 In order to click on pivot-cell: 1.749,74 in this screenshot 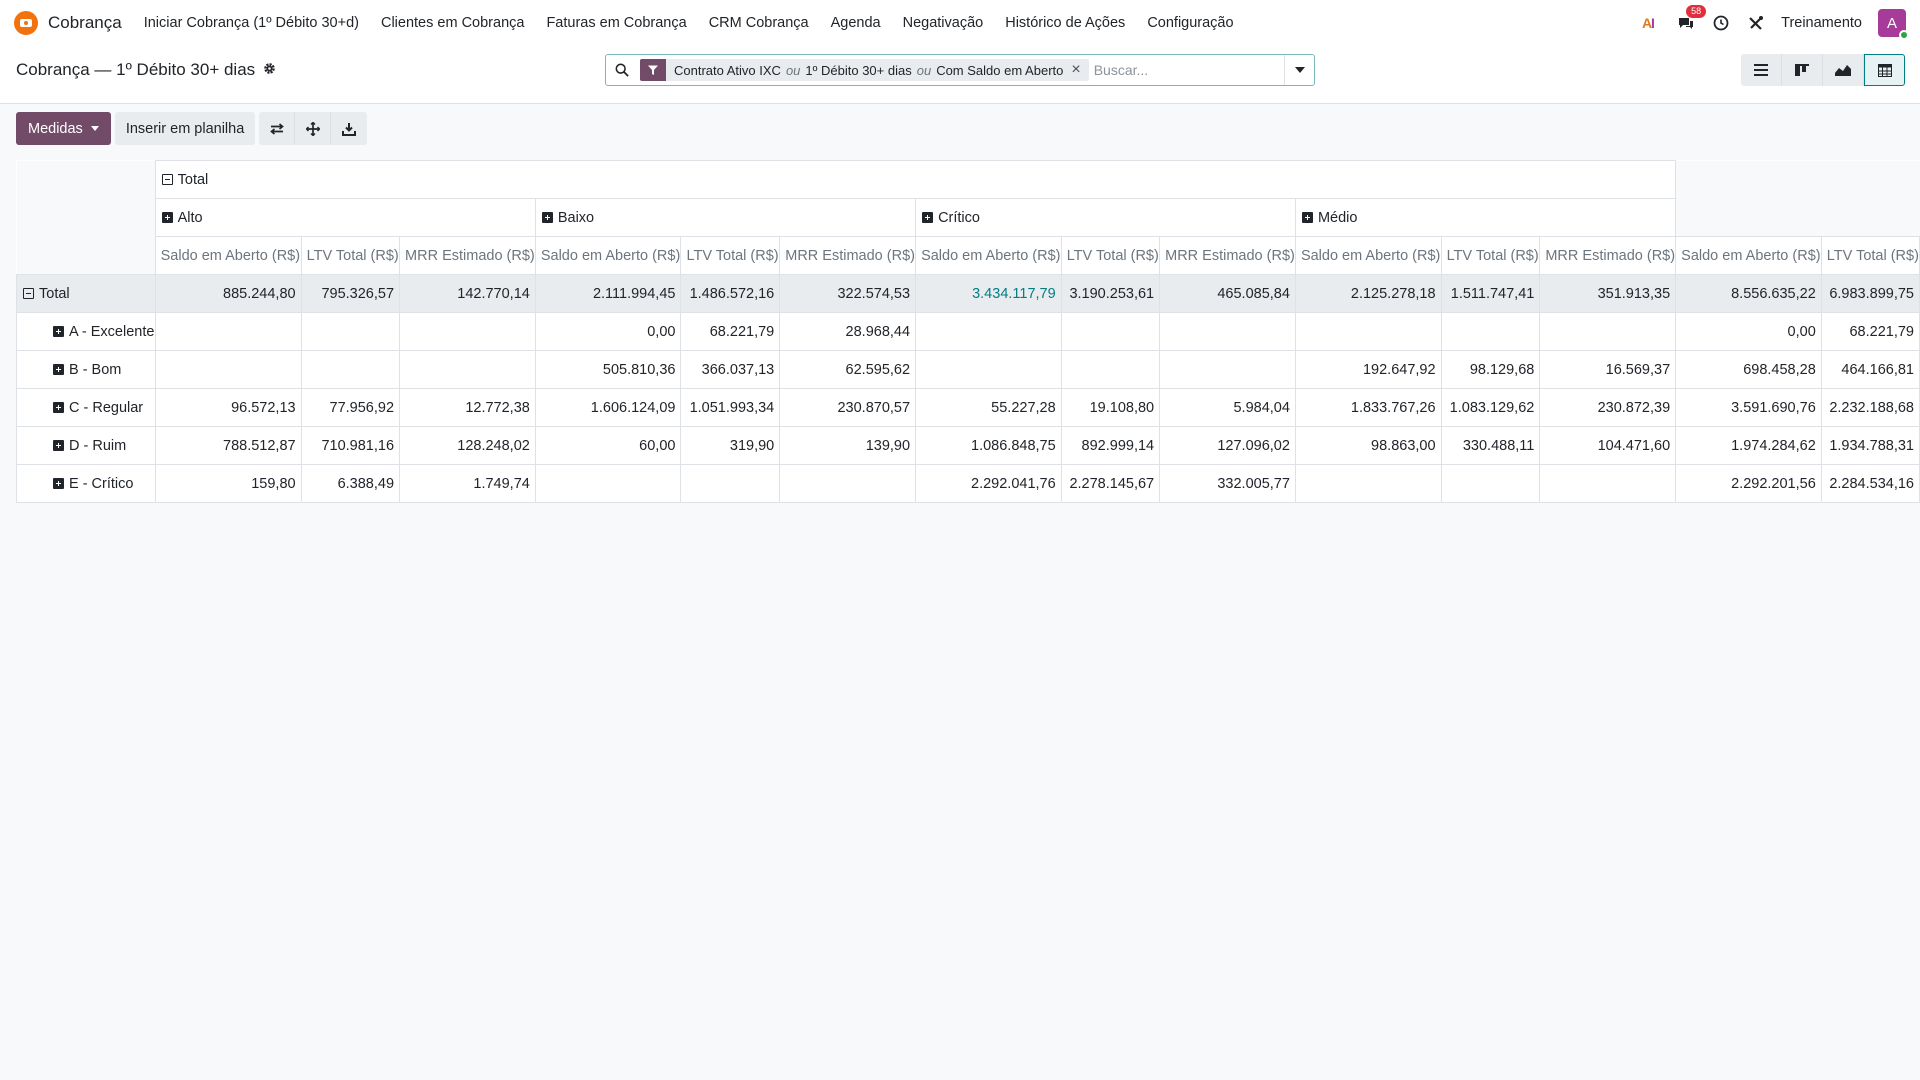, I will do `click(467, 483)`.